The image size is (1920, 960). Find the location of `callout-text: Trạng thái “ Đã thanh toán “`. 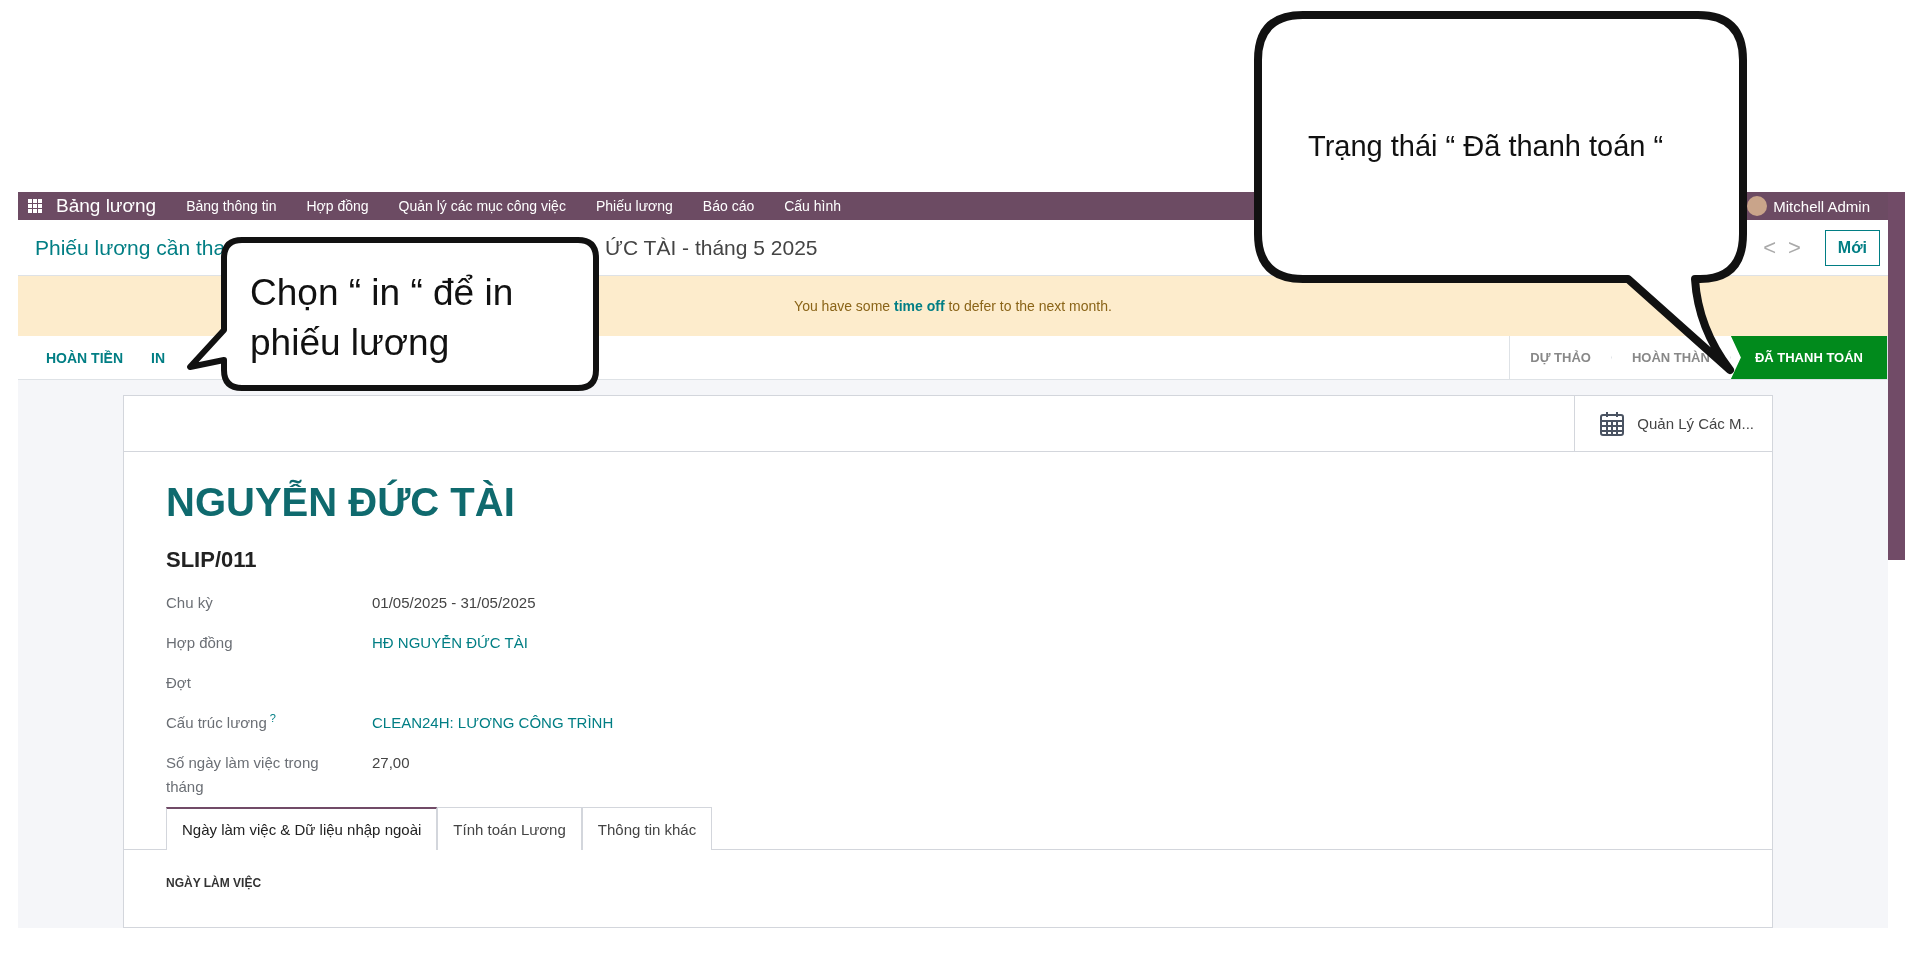

callout-text: Trạng thái “ Đã thanh toán “ is located at coordinates (1486, 146).